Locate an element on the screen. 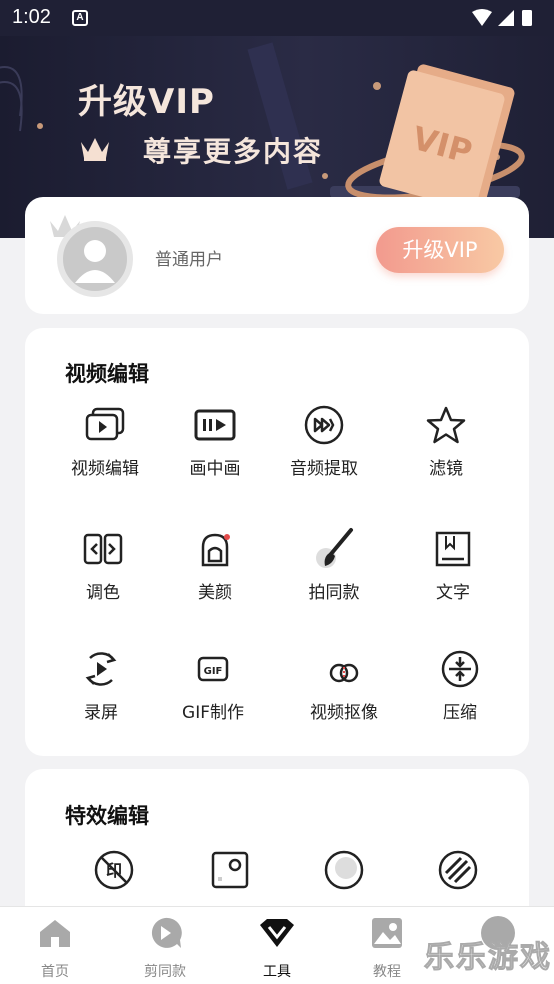  user-name: 普通用户 is located at coordinates (189, 260).